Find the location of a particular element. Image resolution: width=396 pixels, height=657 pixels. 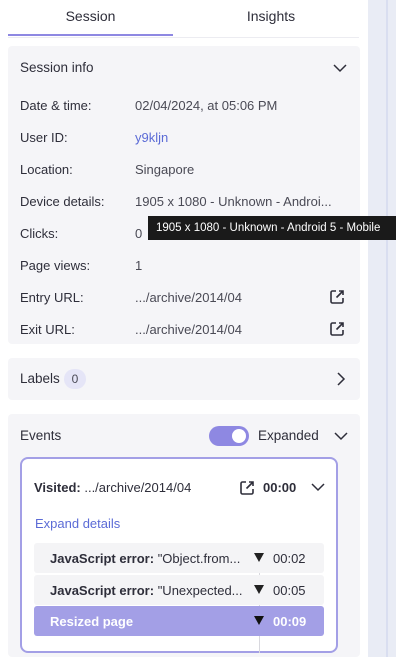

expanded-toggle is located at coordinates (229, 436).